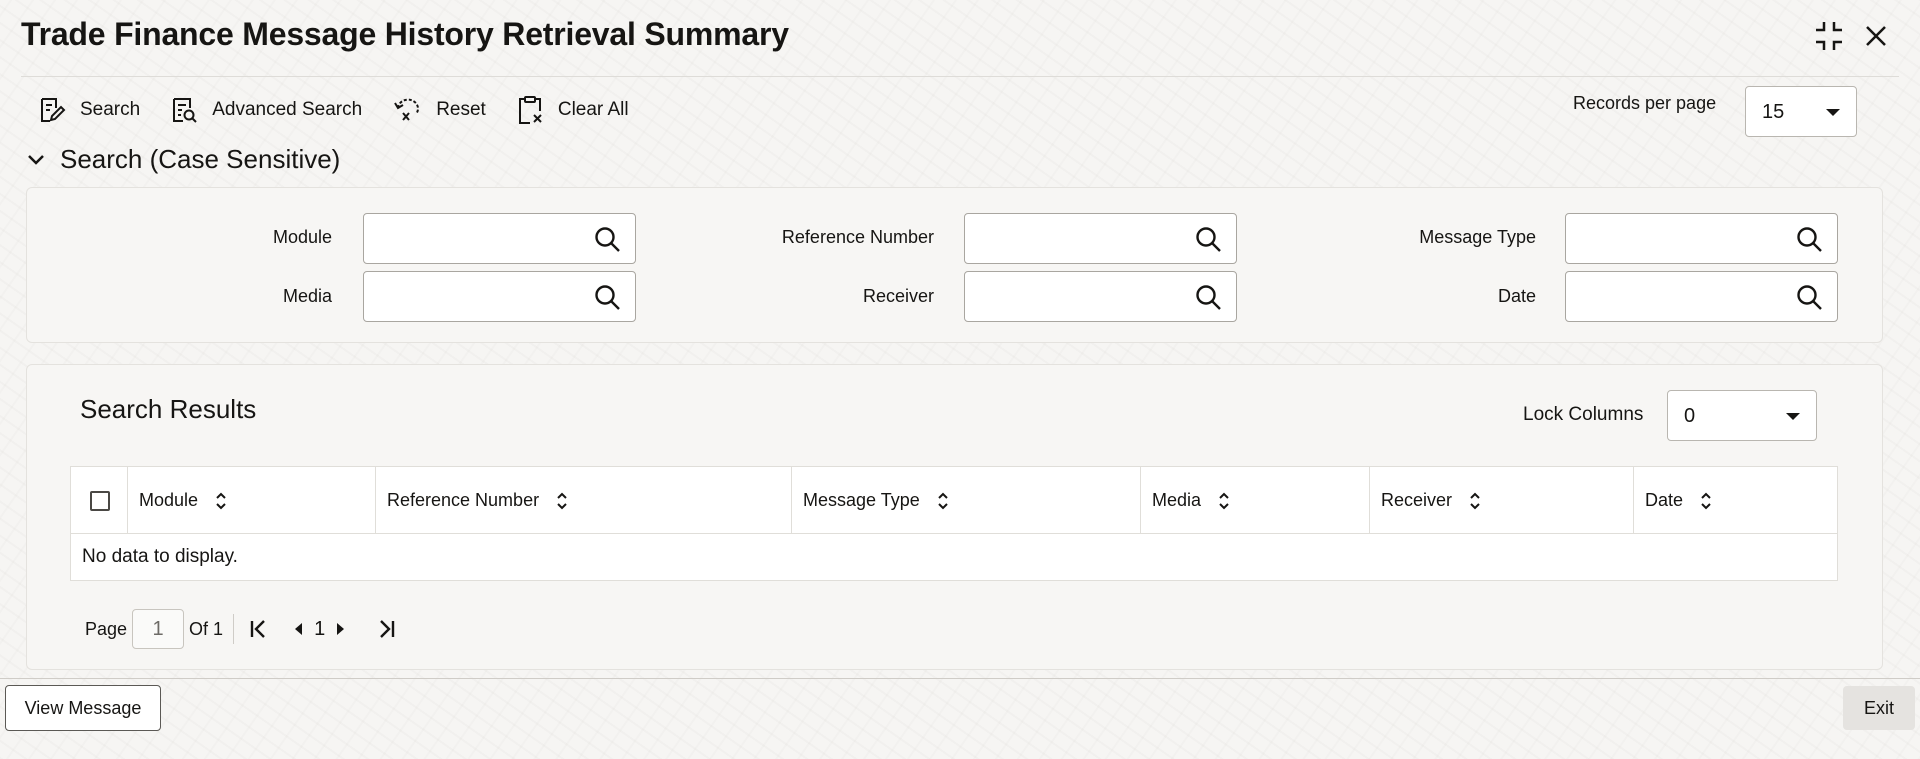 This screenshot has width=1920, height=759. Describe the element at coordinates (160, 556) in the screenshot. I see `empty-table-message: No data to display.` at that location.